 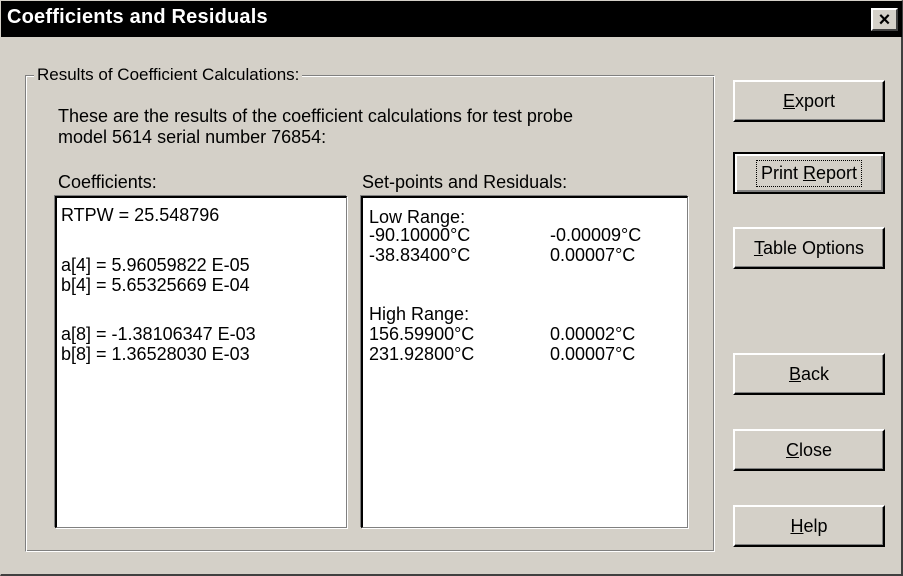 What do you see at coordinates (465, 182) in the screenshot?
I see `setpoints-residuals-label: Set-points and Residuals:` at bounding box center [465, 182].